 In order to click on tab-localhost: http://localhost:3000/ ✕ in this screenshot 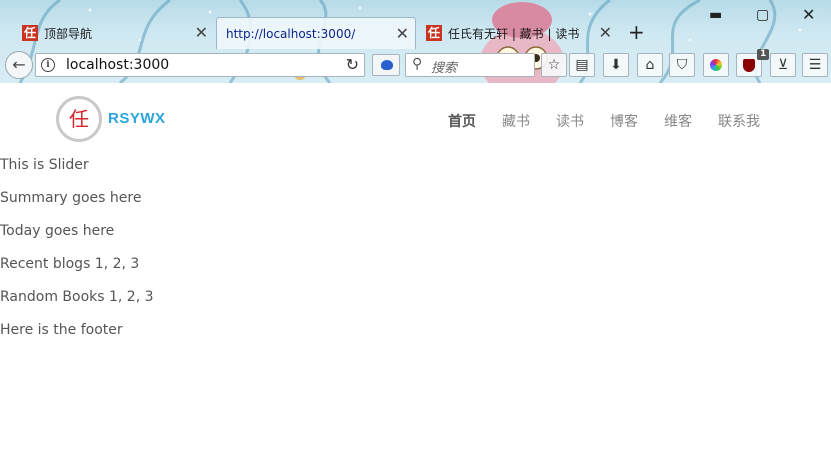, I will do `click(316, 33)`.